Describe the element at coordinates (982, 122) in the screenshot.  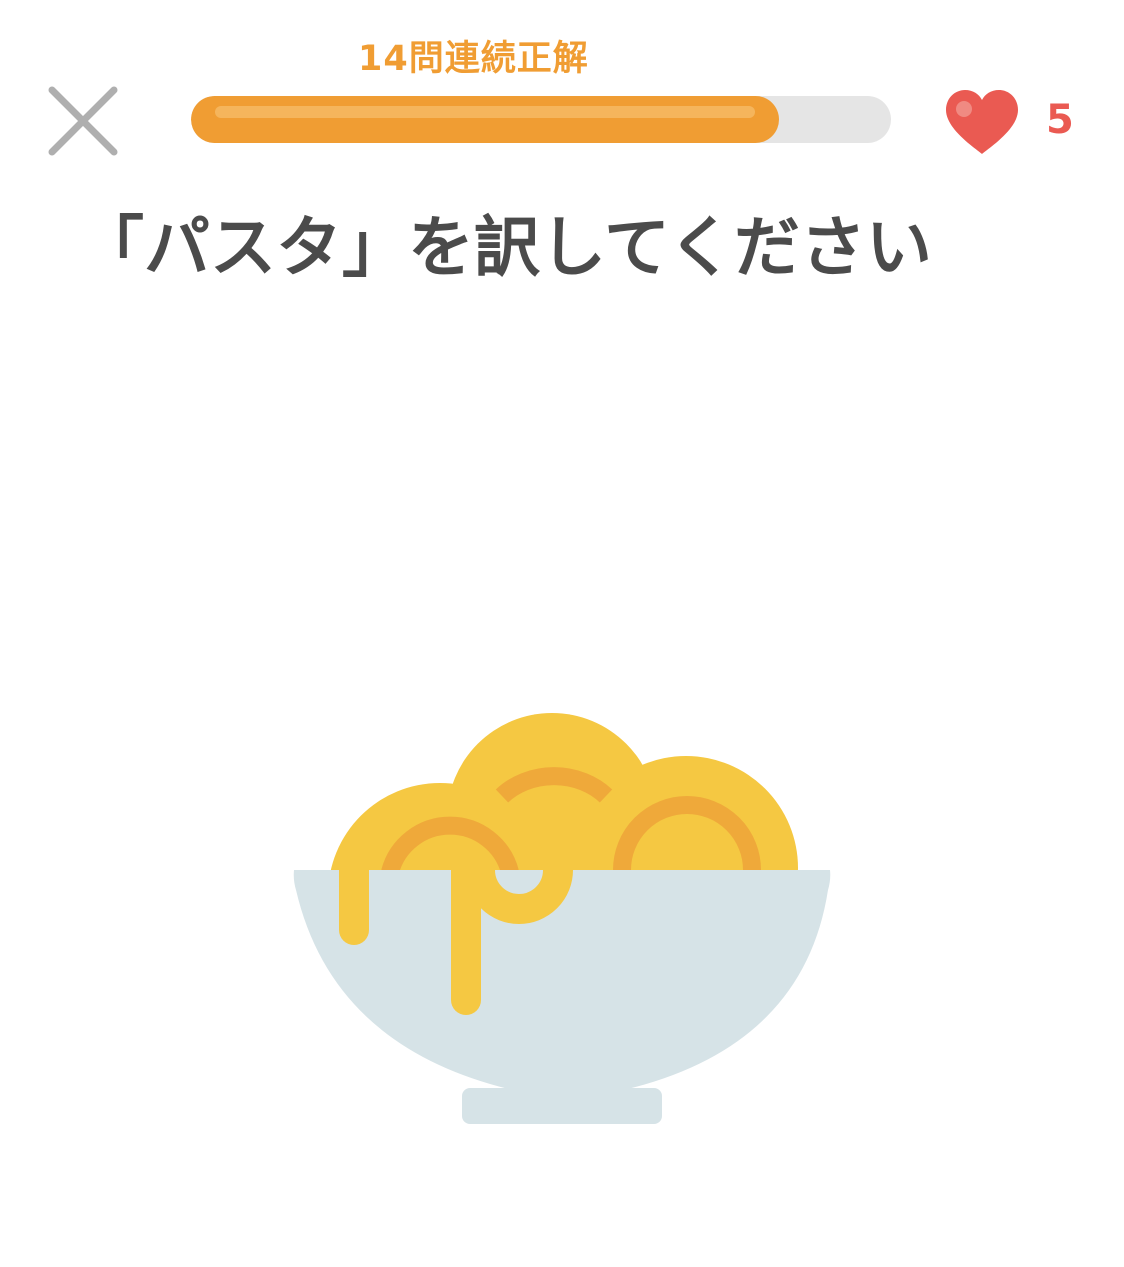
I see `heart-icon` at that location.